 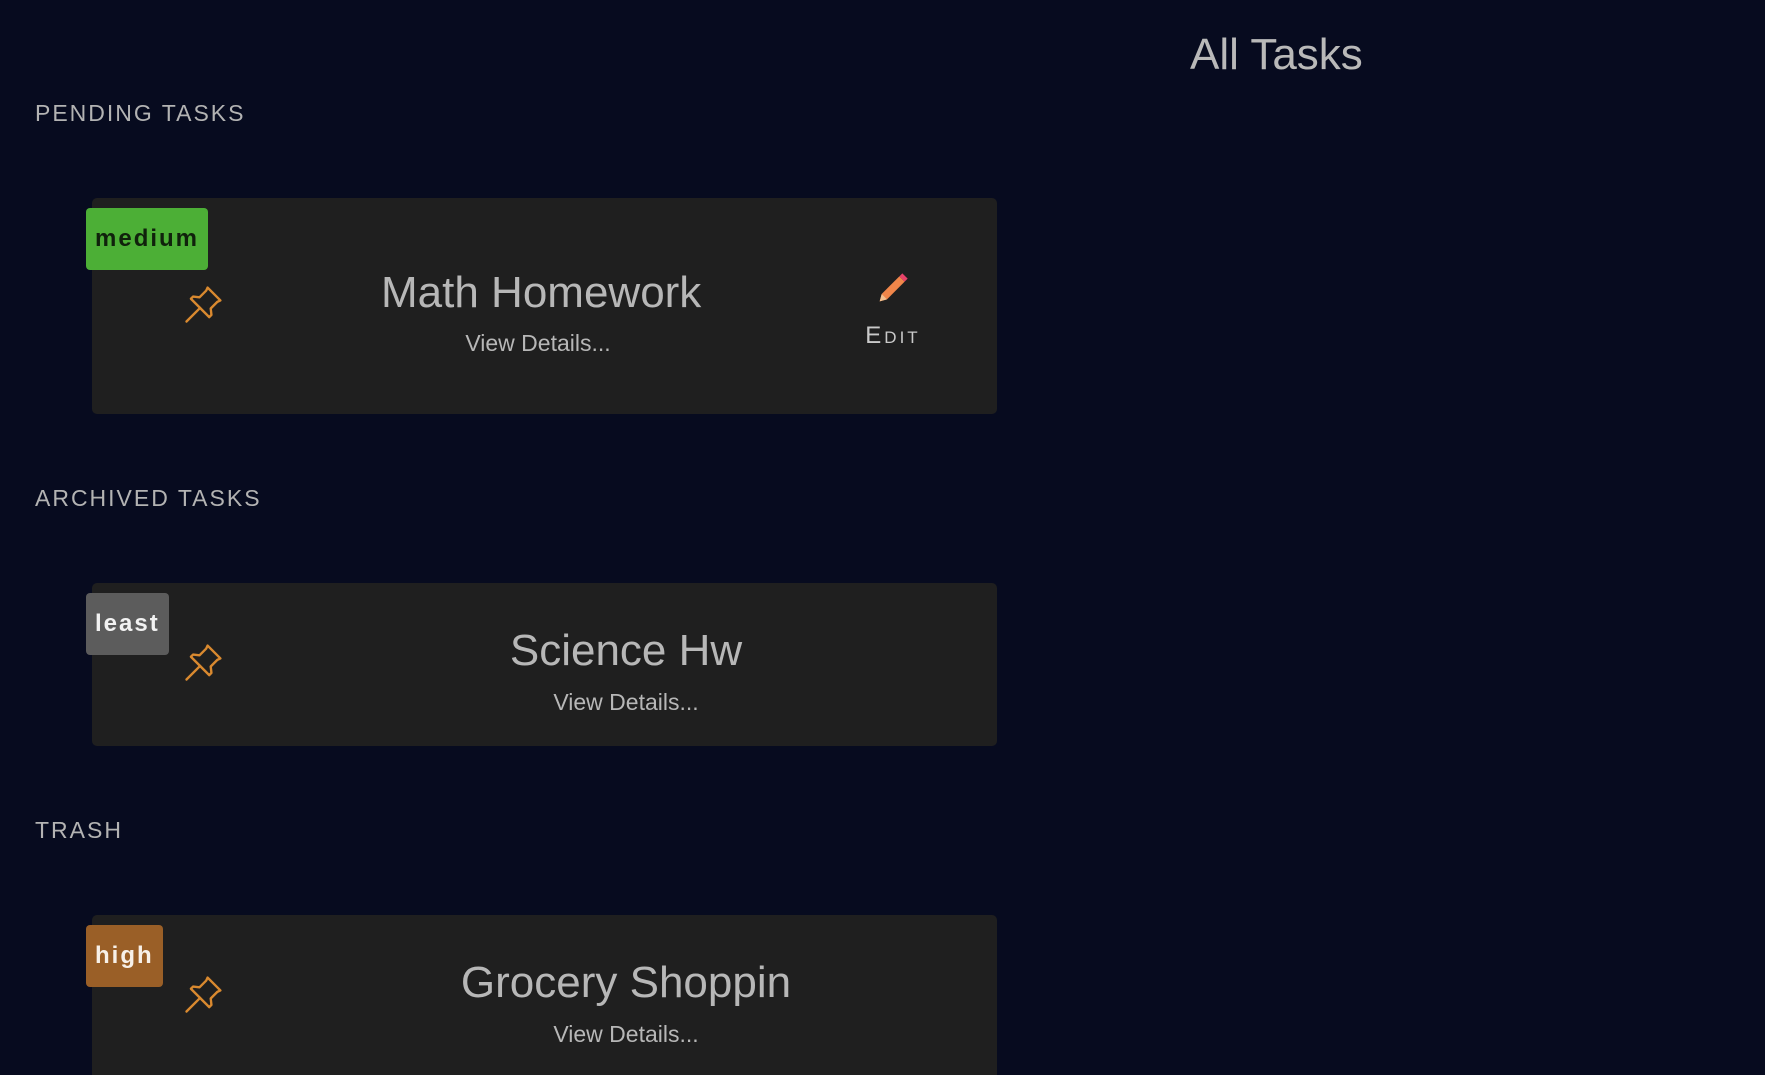 What do you see at coordinates (140, 113) in the screenshot?
I see `section-heading-pending: PENDING TASKS` at bounding box center [140, 113].